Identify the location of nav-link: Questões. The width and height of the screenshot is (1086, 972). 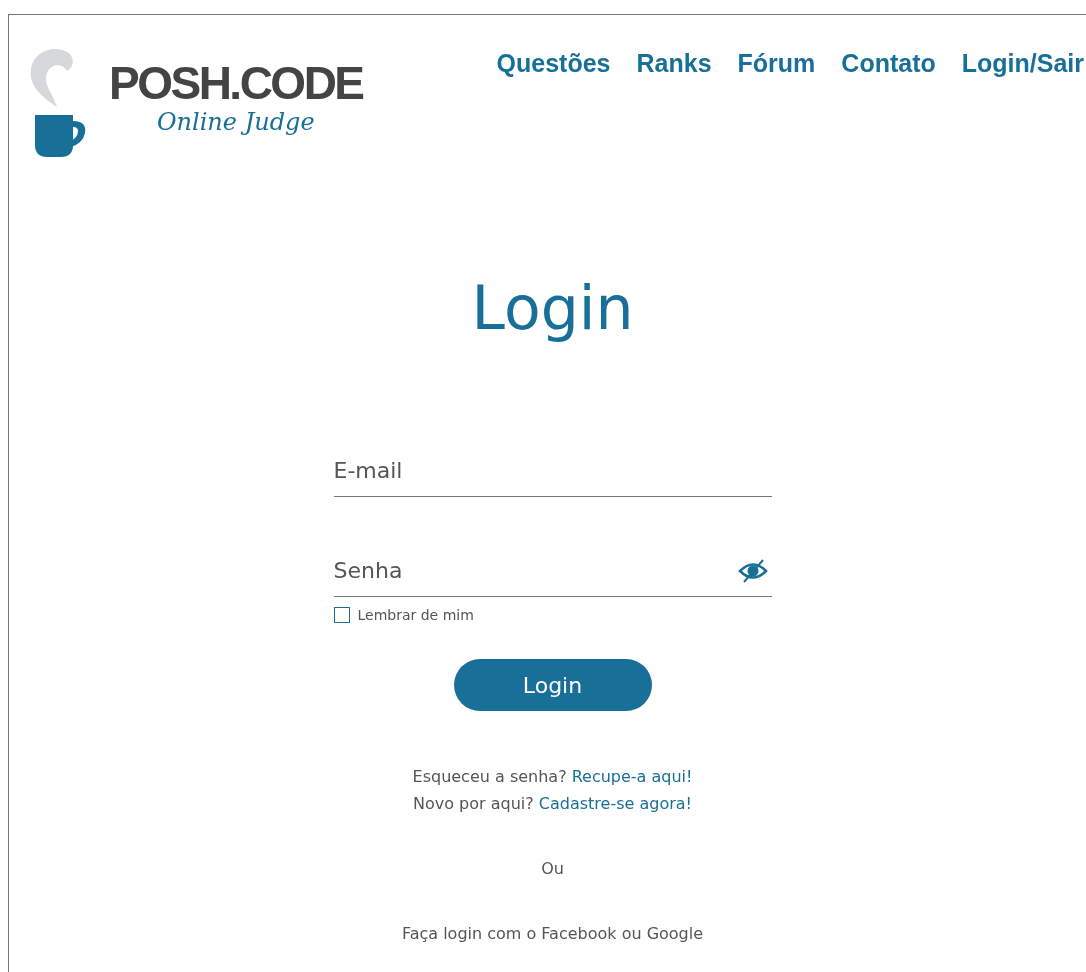
(553, 102).